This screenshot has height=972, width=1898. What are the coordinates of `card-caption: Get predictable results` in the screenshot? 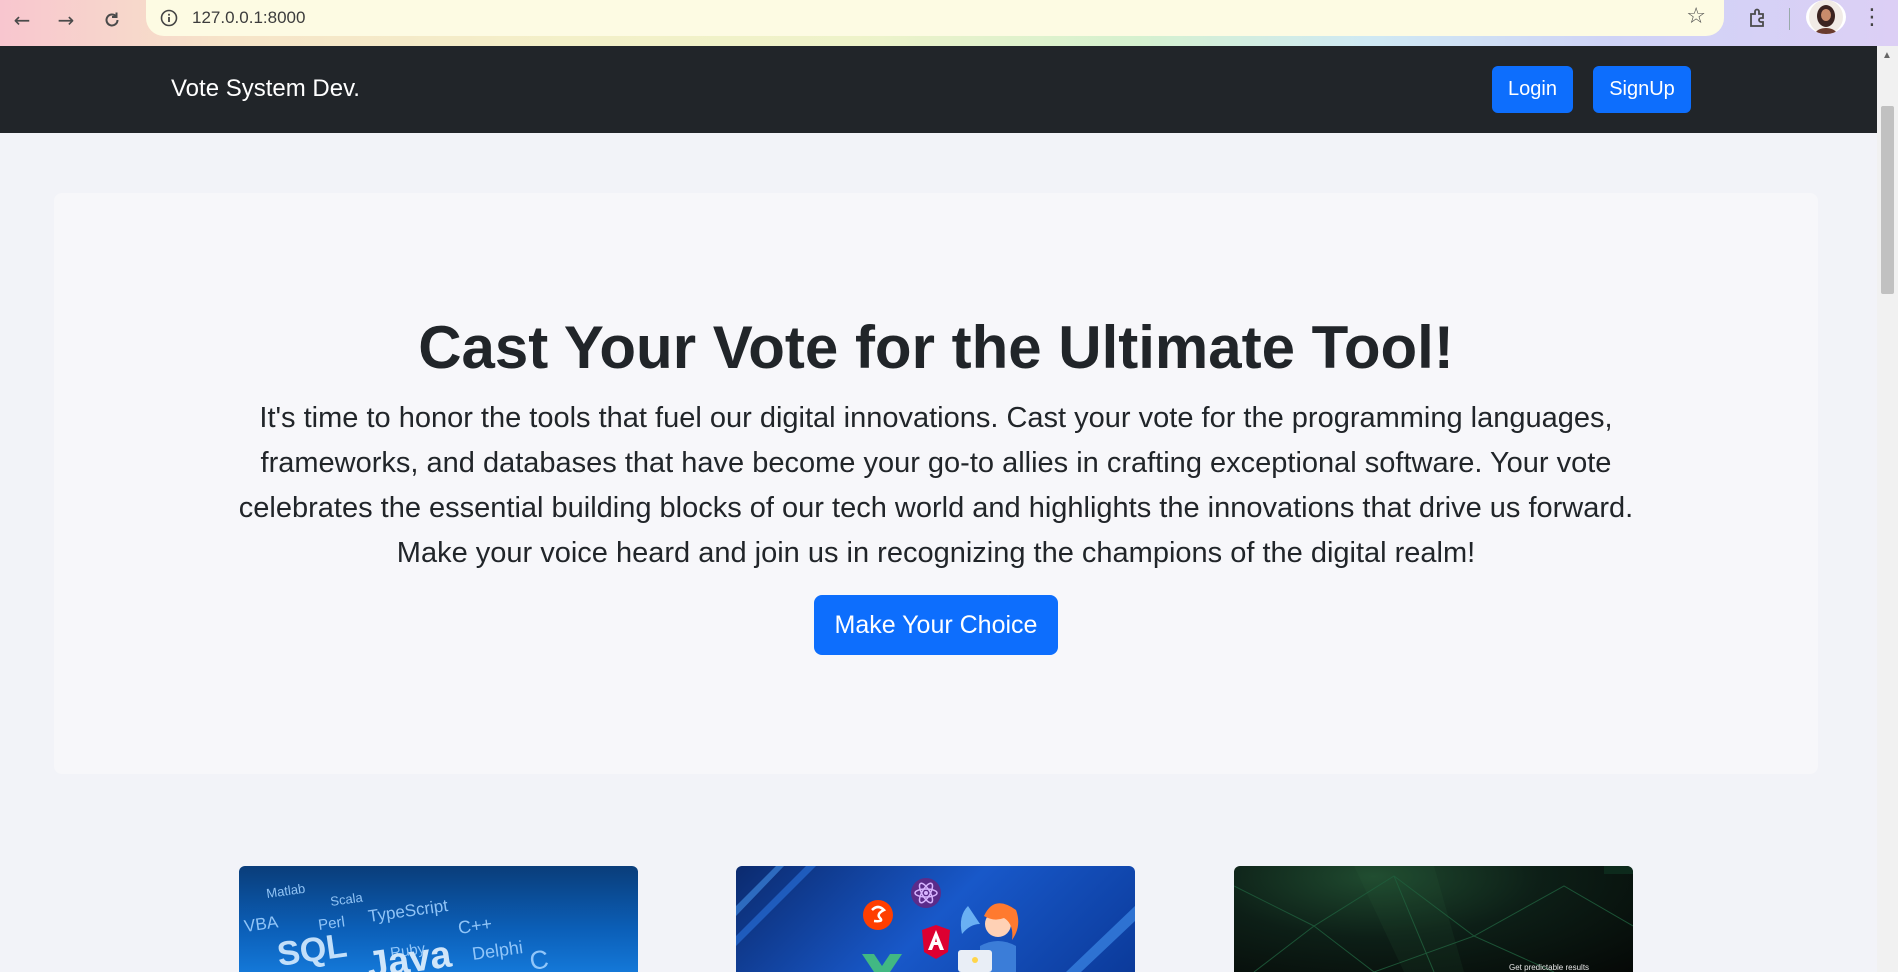 It's located at (1549, 967).